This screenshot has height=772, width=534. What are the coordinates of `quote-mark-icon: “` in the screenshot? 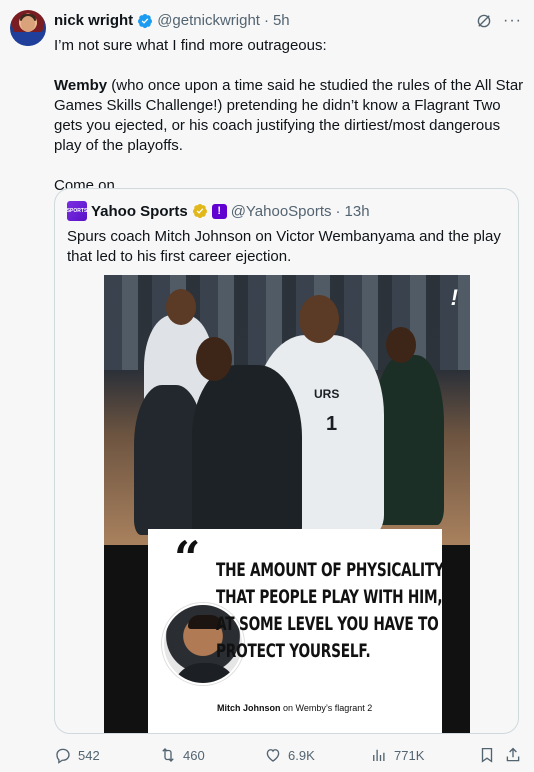 It's located at (187, 558).